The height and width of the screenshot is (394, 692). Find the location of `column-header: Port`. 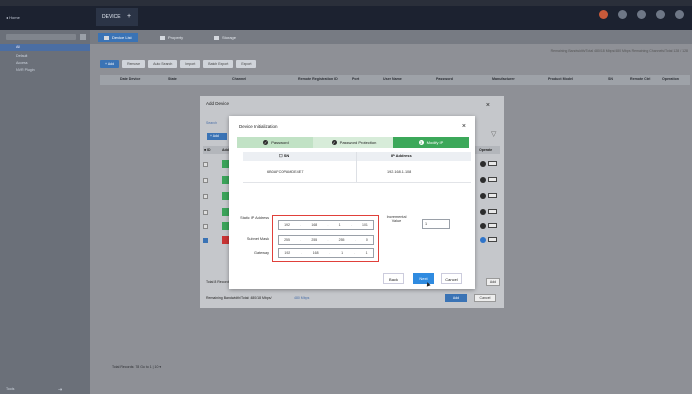

column-header: Port is located at coordinates (355, 79).